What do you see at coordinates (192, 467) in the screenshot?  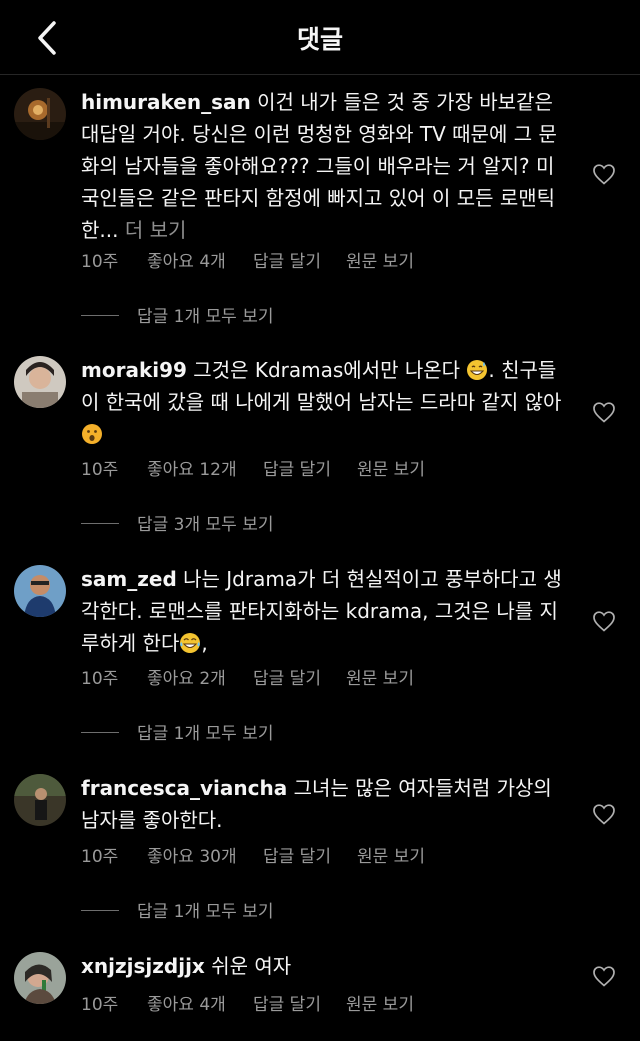 I see `likes-count: 좋아요 12개` at bounding box center [192, 467].